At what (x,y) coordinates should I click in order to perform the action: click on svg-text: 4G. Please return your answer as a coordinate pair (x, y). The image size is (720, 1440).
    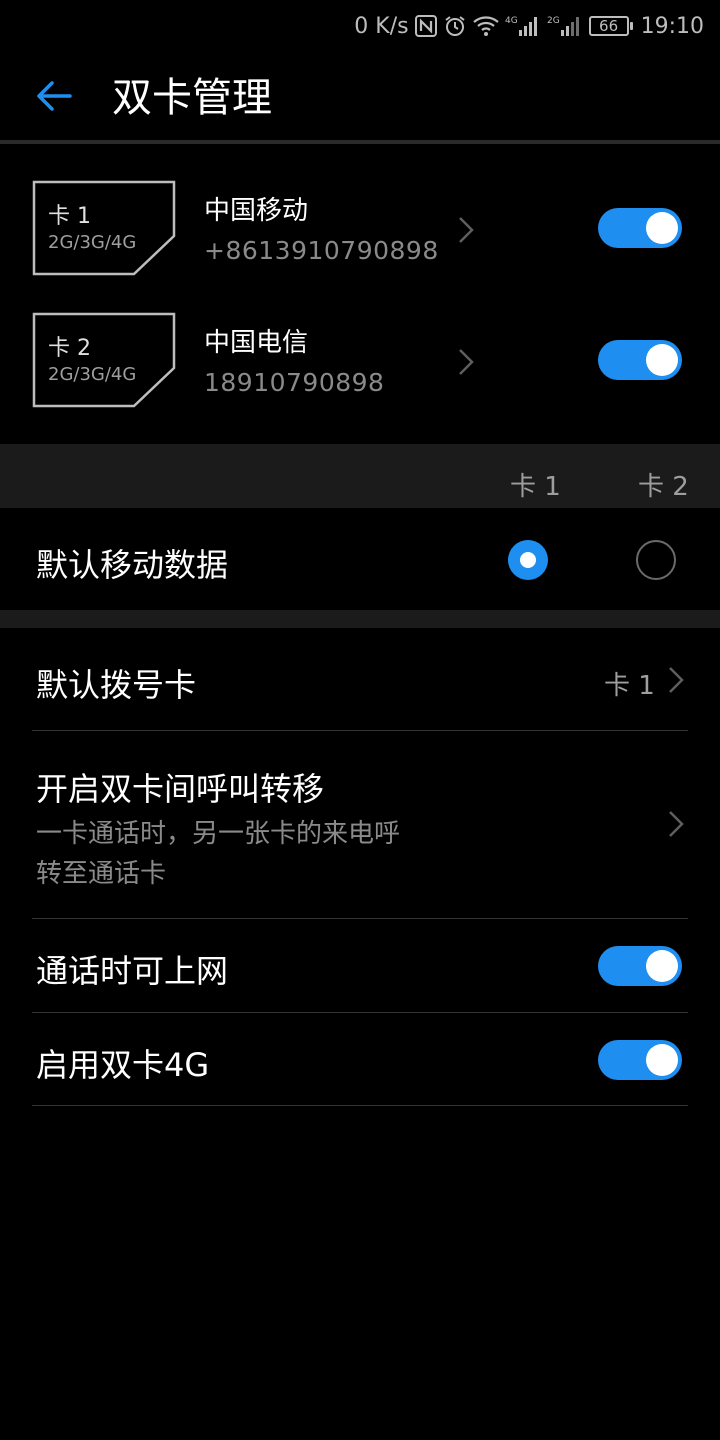
    Looking at the image, I should click on (511, 21).